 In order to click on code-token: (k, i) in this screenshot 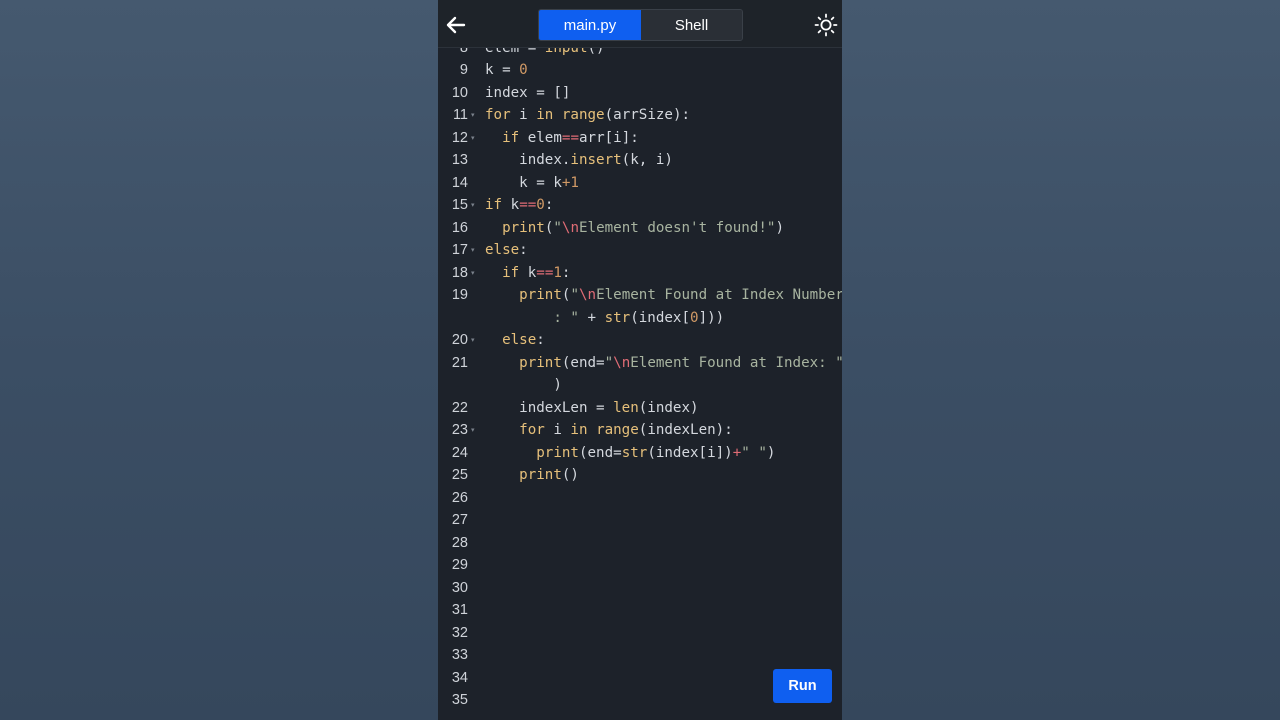, I will do `click(647, 160)`.